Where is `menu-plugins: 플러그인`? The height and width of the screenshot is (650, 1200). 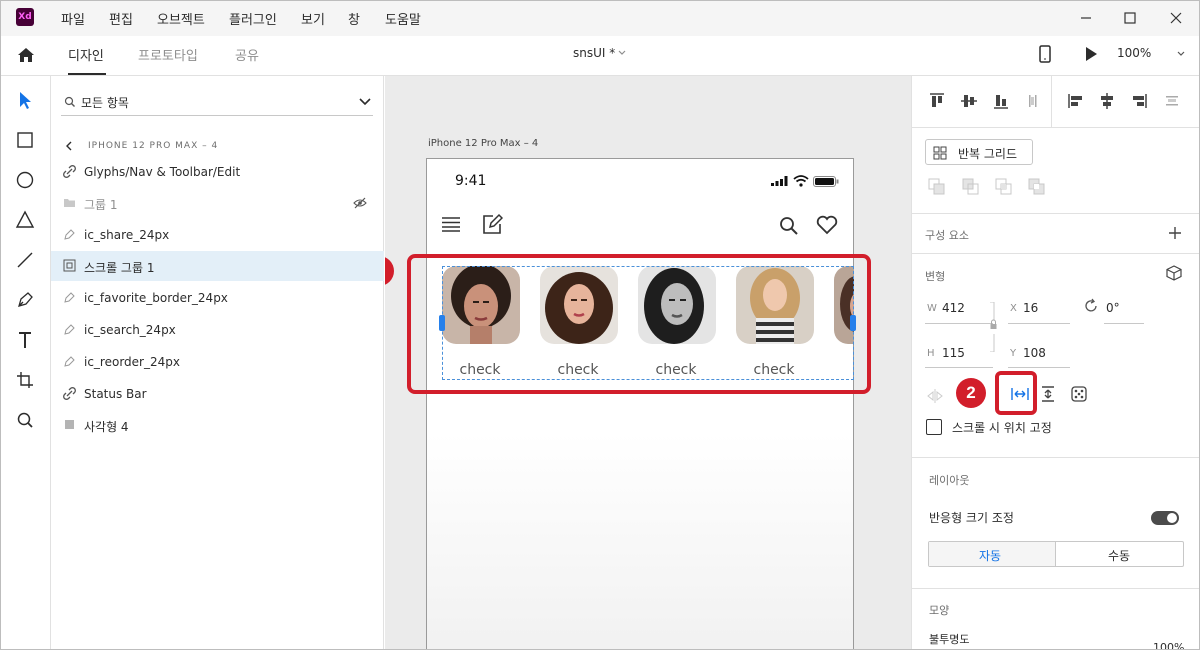
menu-plugins: 플러그인 is located at coordinates (253, 18).